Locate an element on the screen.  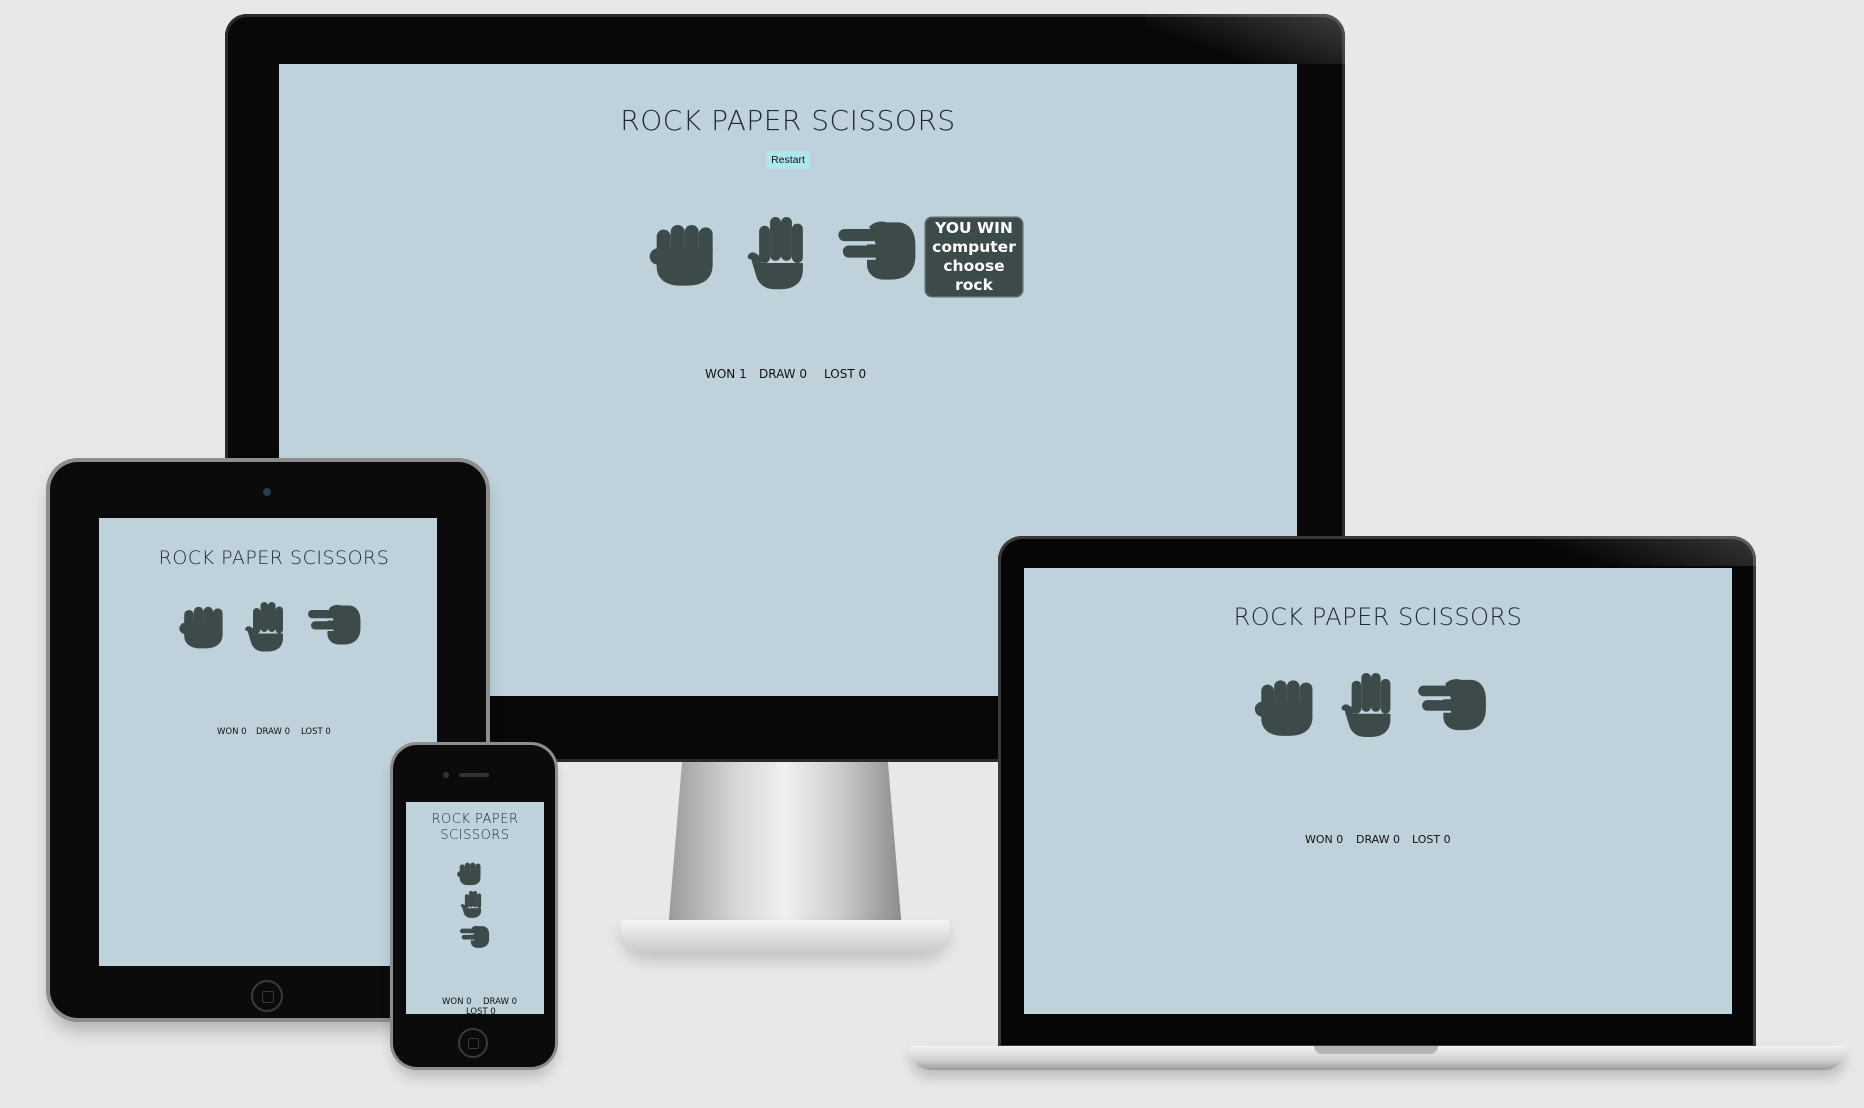
phone-camera is located at coordinates (446, 775).